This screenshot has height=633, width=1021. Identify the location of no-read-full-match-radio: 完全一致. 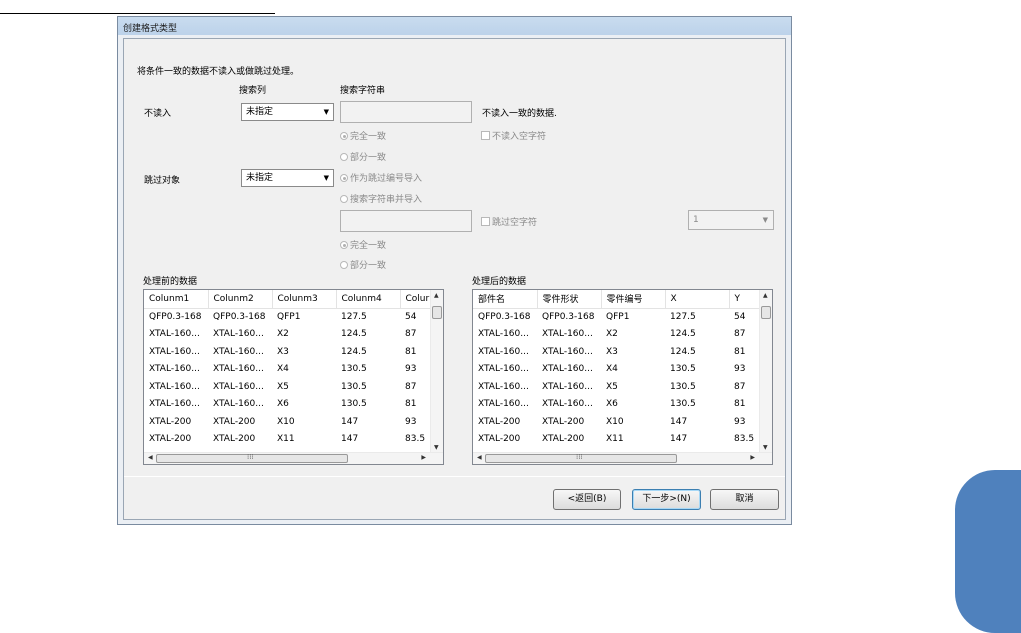
(363, 135).